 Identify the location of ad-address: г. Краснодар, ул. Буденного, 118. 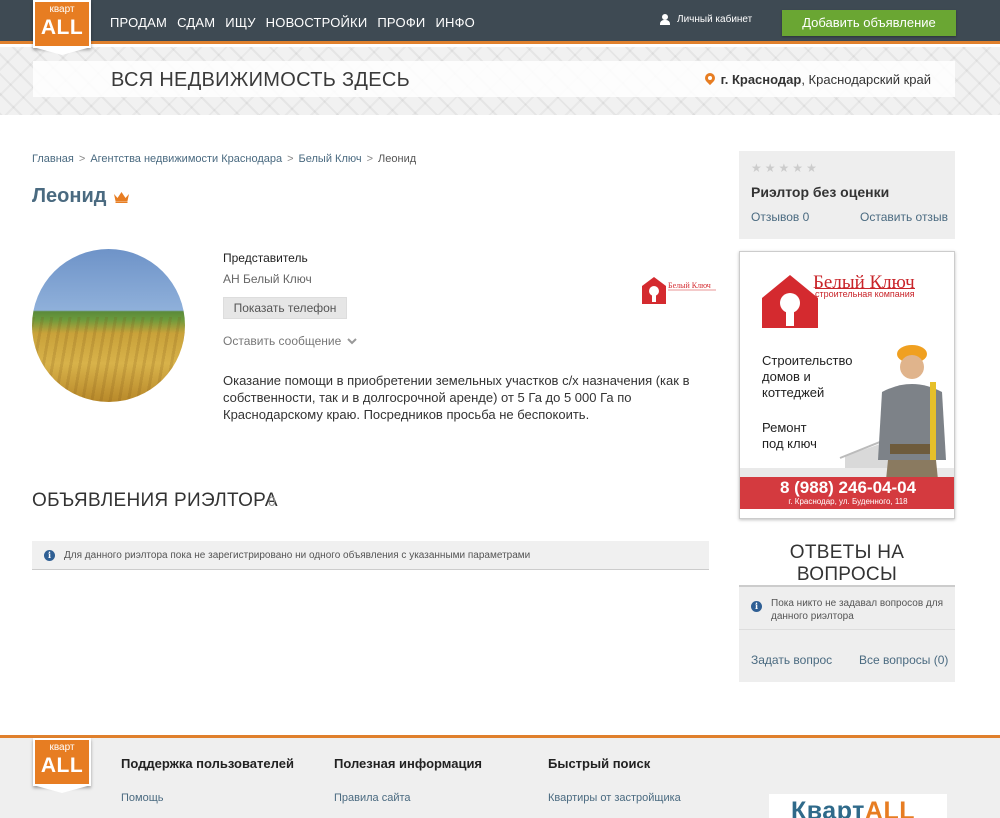
(848, 501).